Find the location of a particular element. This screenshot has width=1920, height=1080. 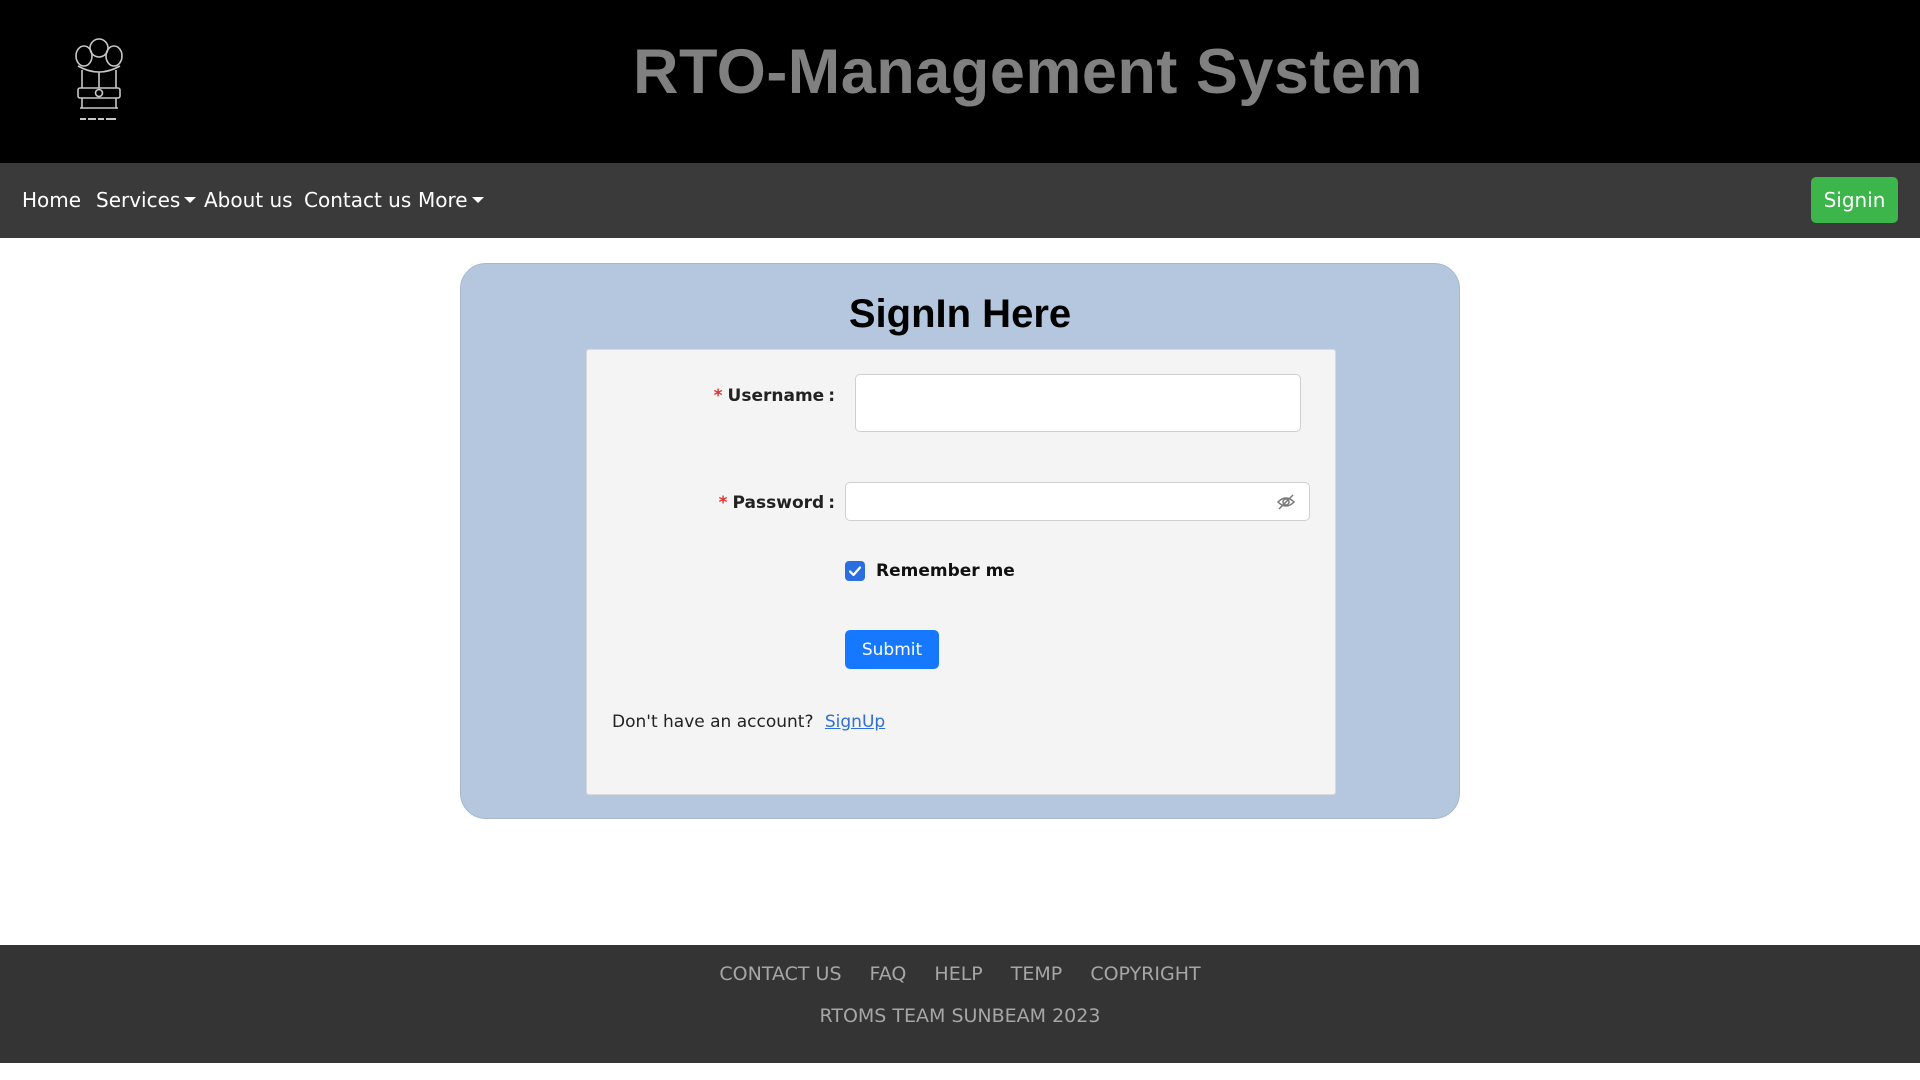

signin-button: Signin is located at coordinates (1854, 200).